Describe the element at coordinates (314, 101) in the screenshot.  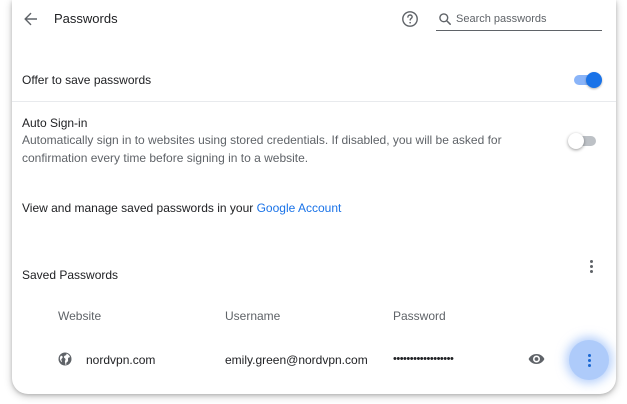
I see `divider` at that location.